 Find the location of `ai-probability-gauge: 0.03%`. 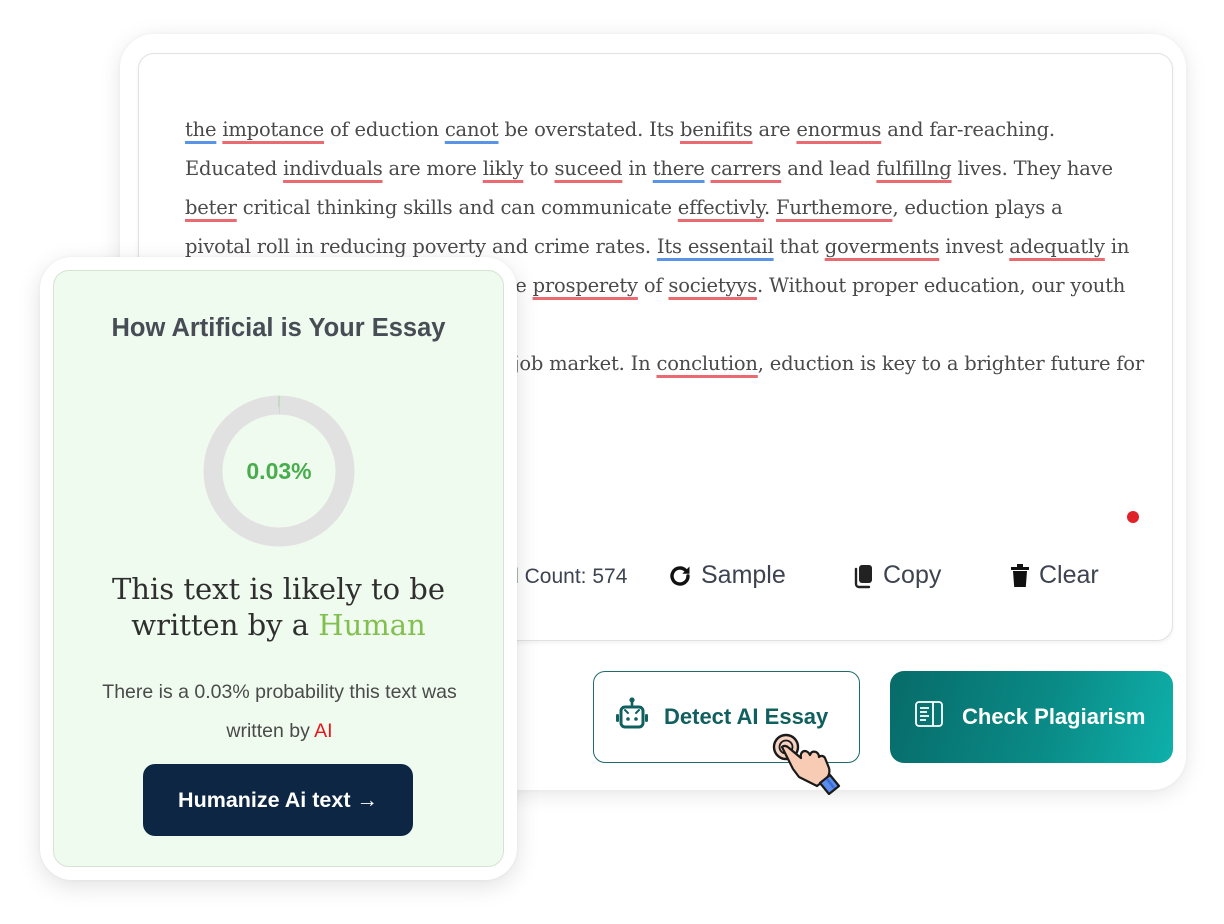

ai-probability-gauge: 0.03% is located at coordinates (279, 471).